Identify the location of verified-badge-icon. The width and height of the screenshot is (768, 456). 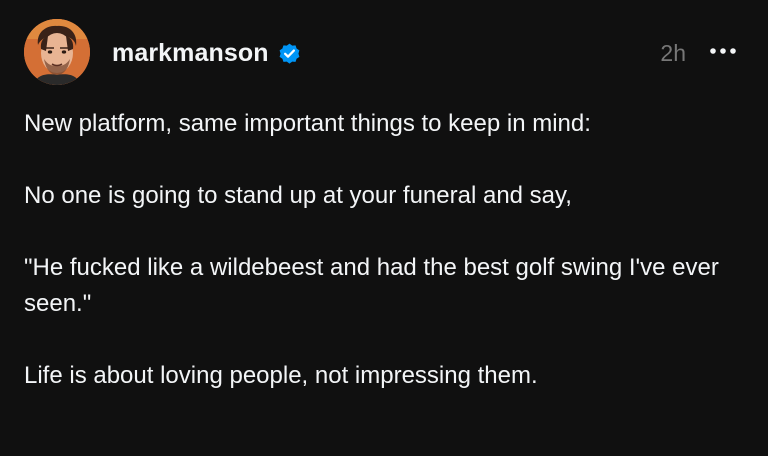
(289, 53).